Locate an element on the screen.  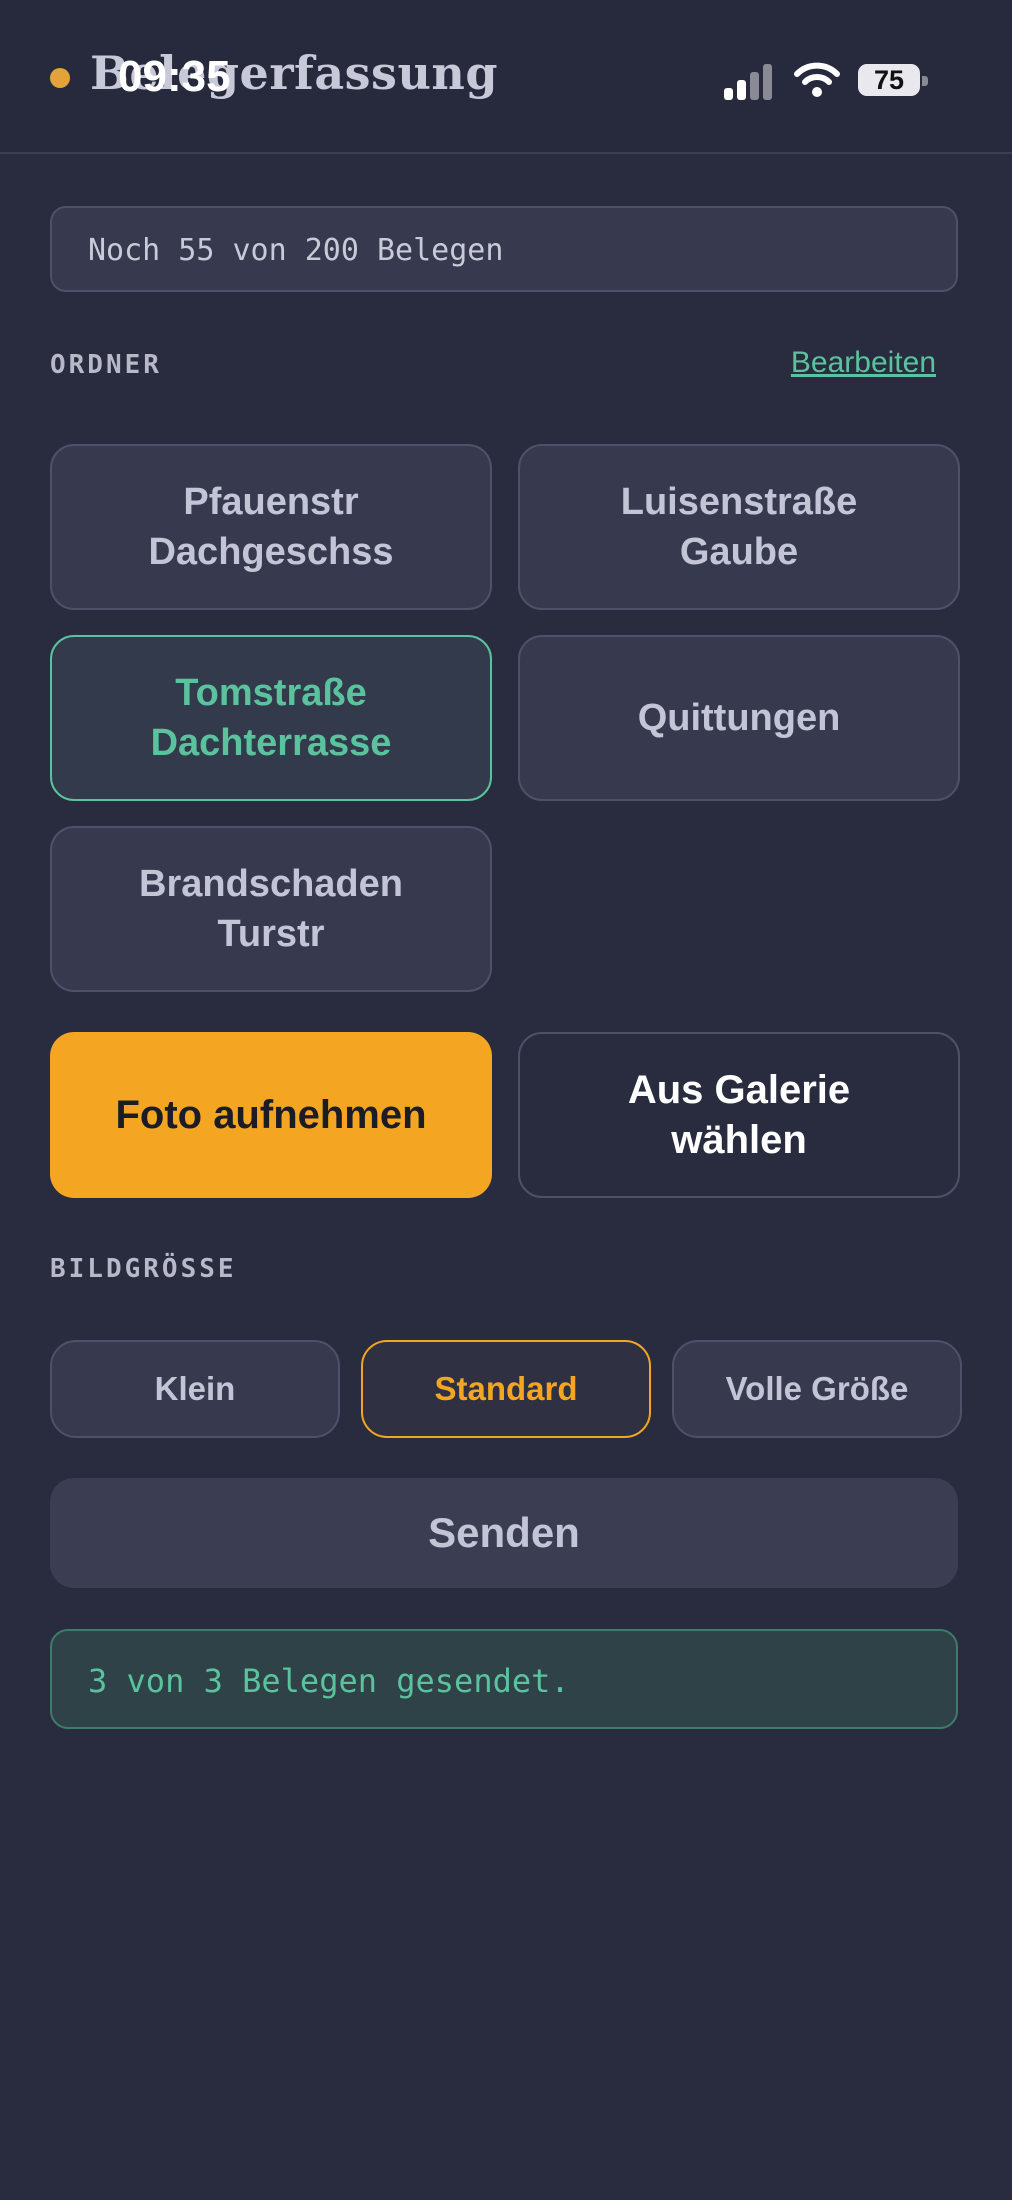
folder-label: Quittungen is located at coordinates (739, 718).